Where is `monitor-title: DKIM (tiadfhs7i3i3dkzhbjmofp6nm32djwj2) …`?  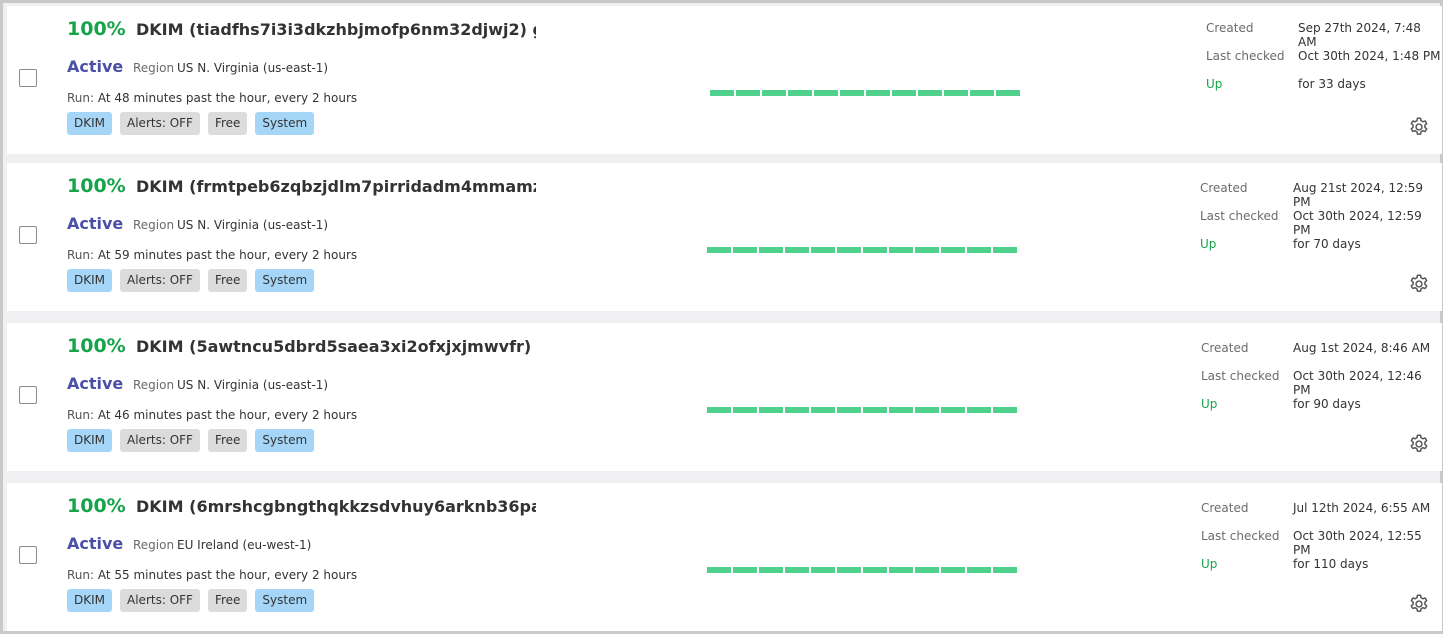 monitor-title: DKIM (tiadfhs7i3i3dkzhbjmofp6nm32djwj2) … is located at coordinates (336, 29).